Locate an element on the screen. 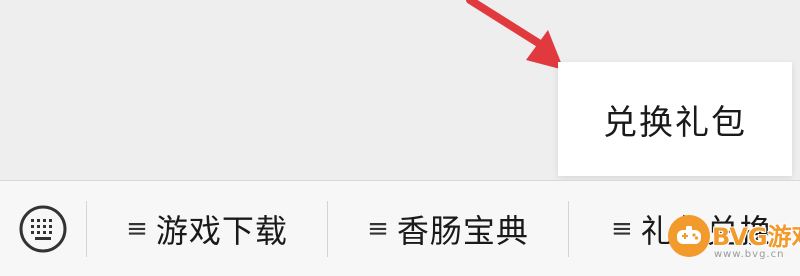  site-watermark: BVG游戏网 www.bvg.cn is located at coordinates (734, 239).